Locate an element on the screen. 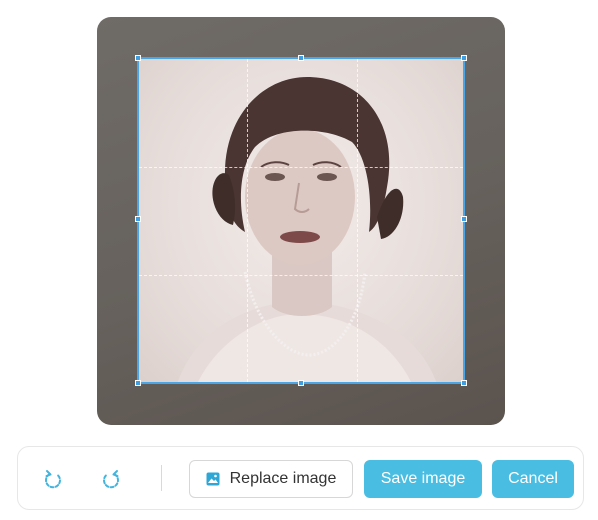 The height and width of the screenshot is (520, 598). editor-toolbar: Replace image Save image Cancel is located at coordinates (300, 478).